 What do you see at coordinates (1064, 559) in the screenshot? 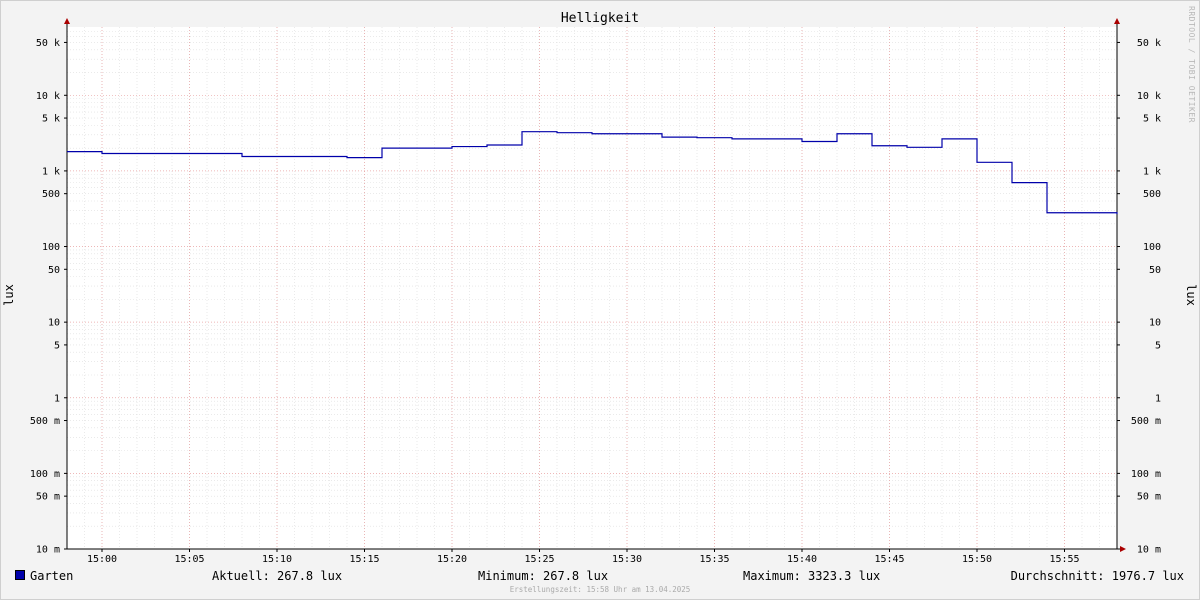
I see `x-tick-label: 15:55` at bounding box center [1064, 559].